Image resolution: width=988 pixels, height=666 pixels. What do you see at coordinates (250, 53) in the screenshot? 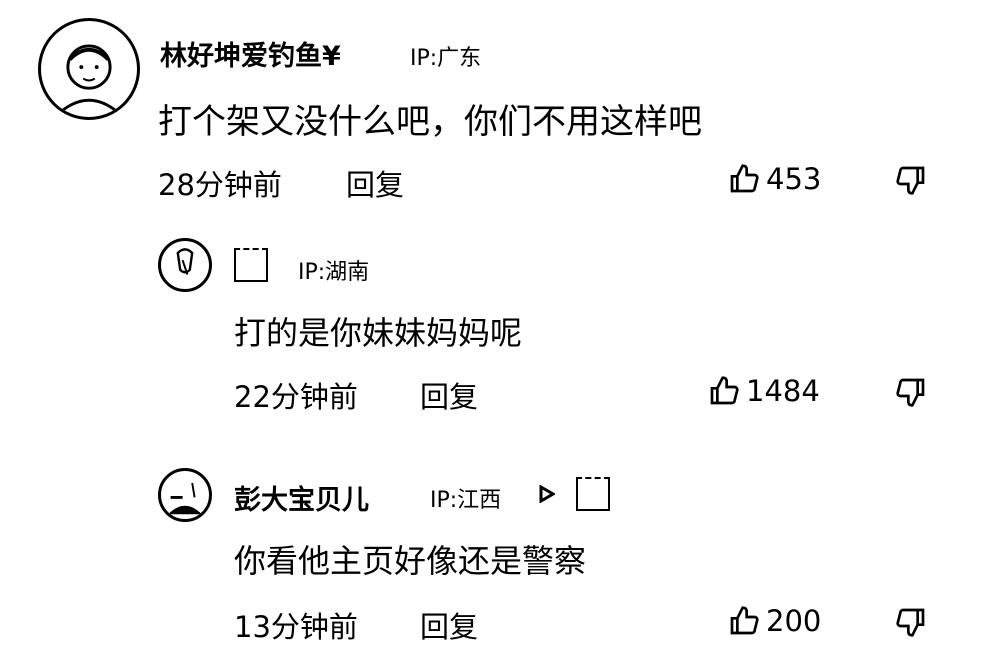
I see `username: 林好坤爱钓鱼¥` at bounding box center [250, 53].